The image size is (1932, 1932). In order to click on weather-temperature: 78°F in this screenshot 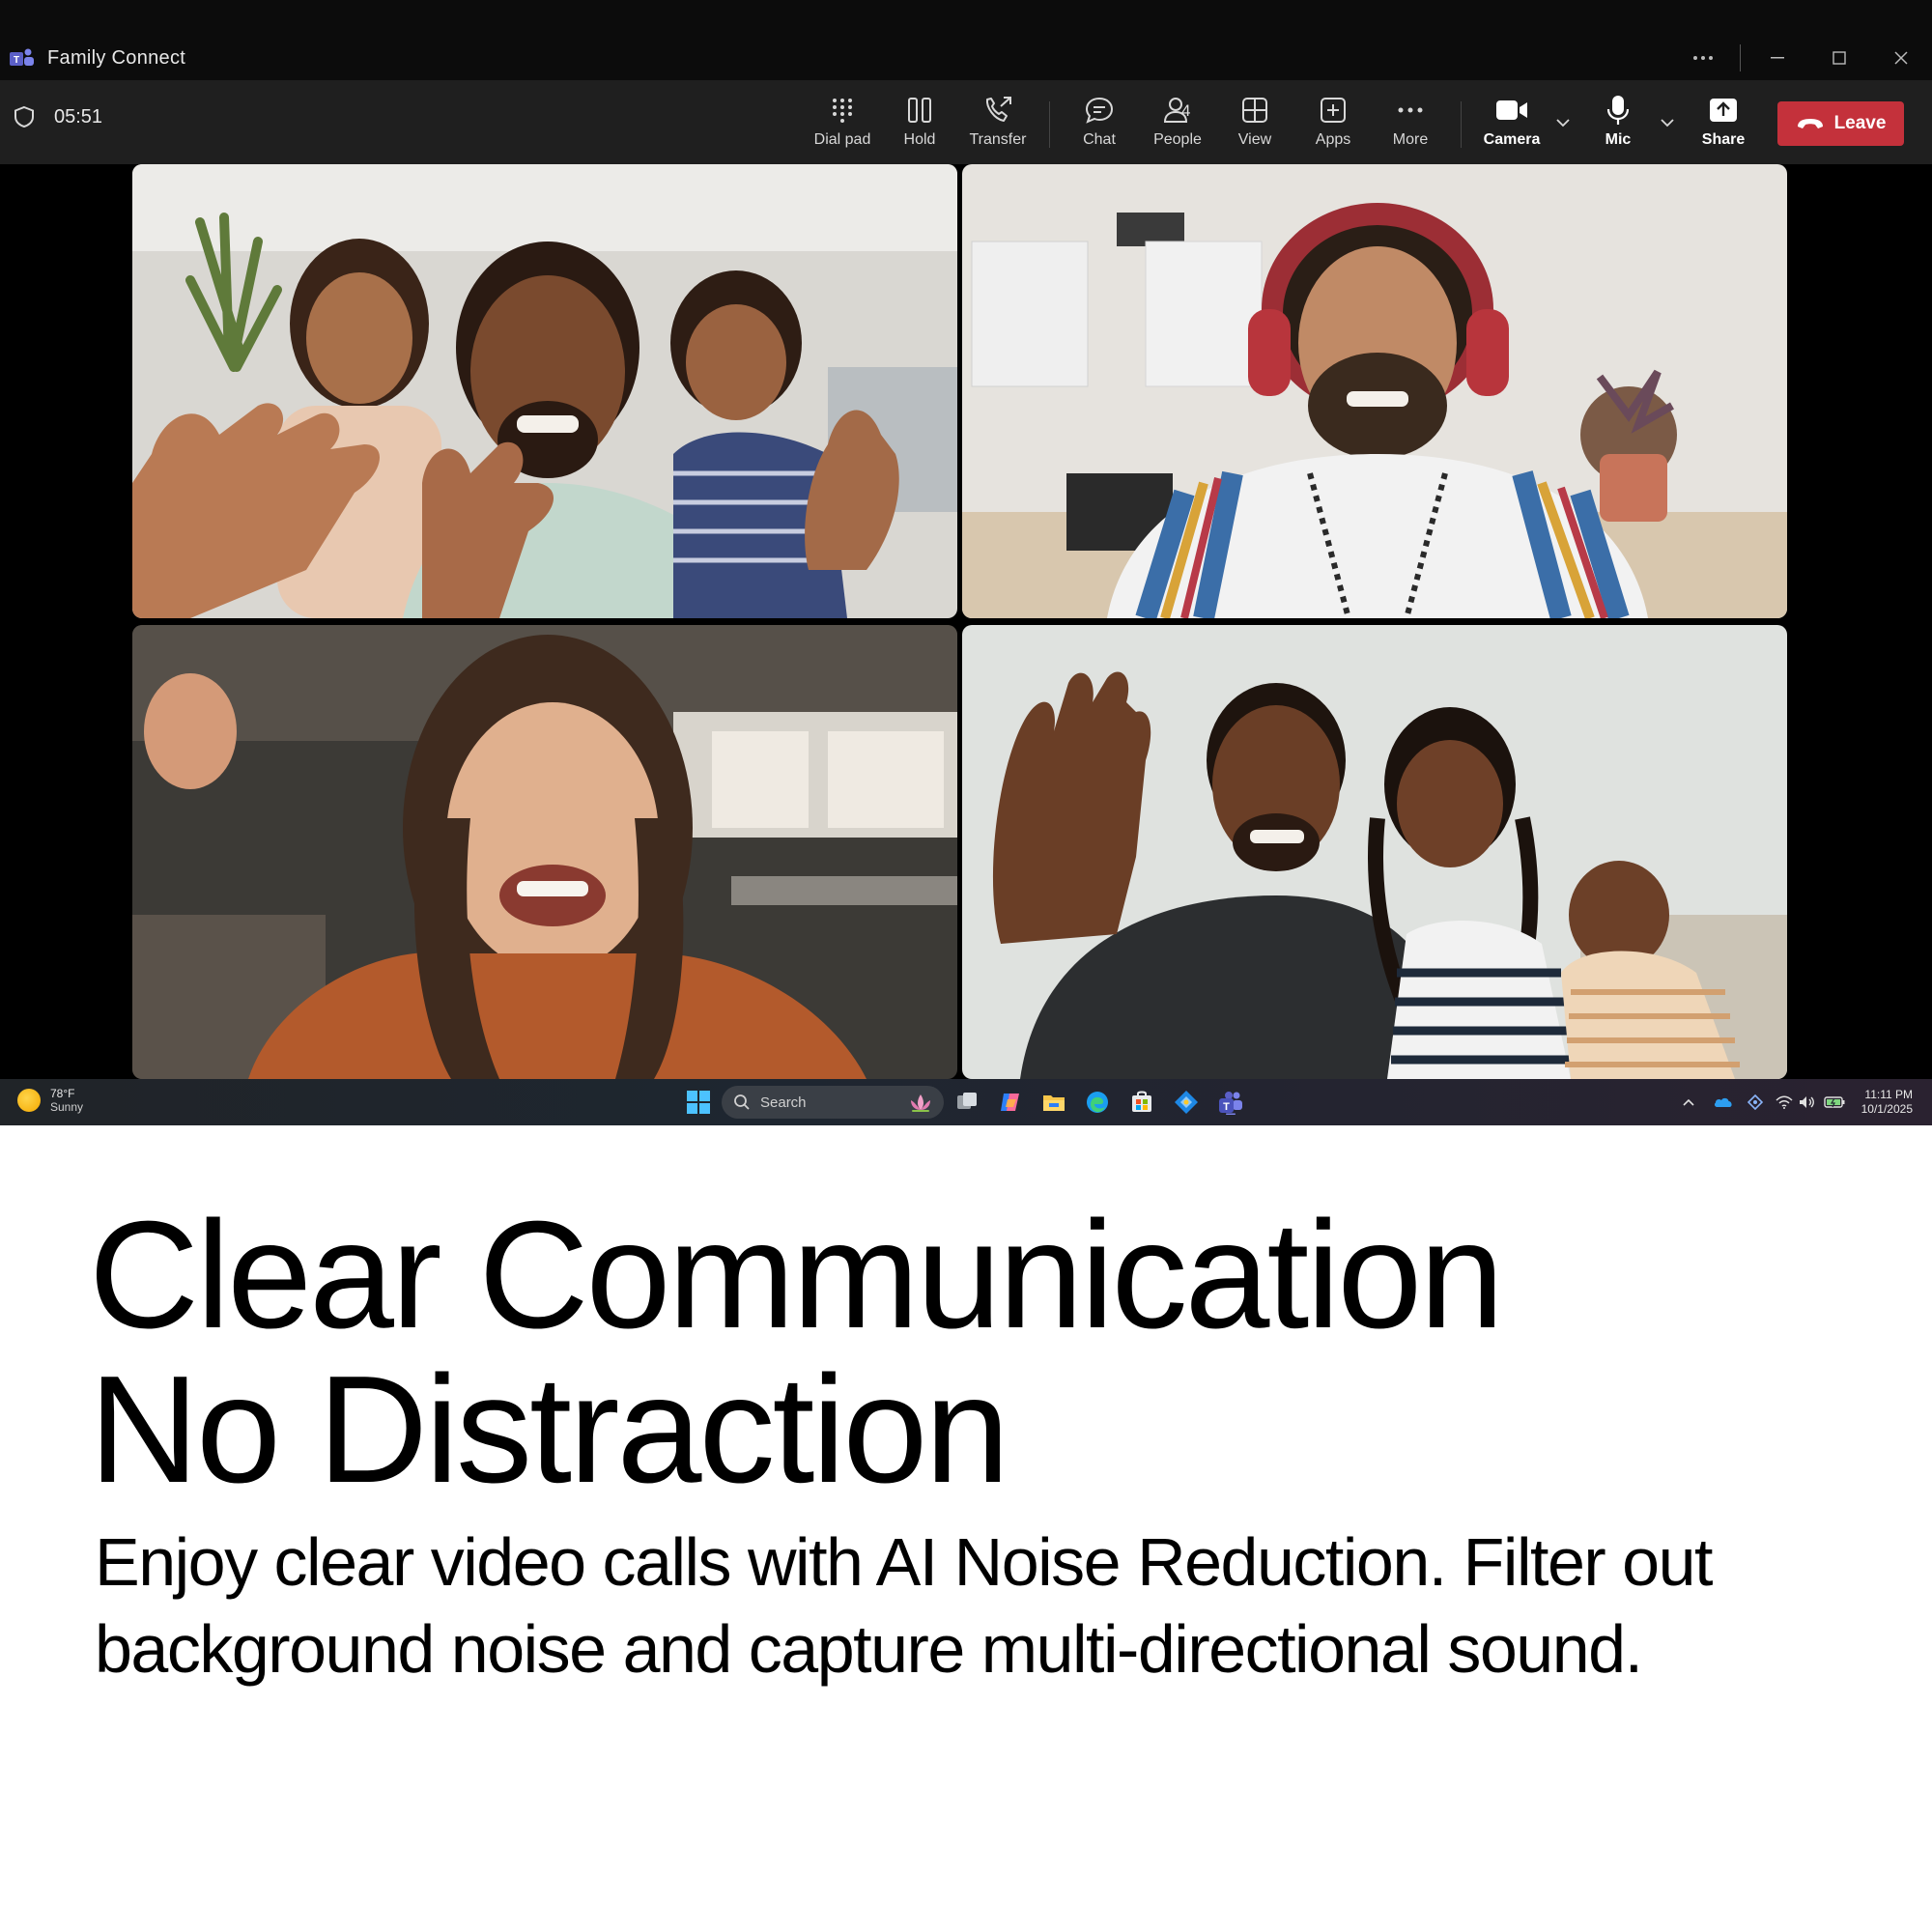, I will do `click(63, 1093)`.